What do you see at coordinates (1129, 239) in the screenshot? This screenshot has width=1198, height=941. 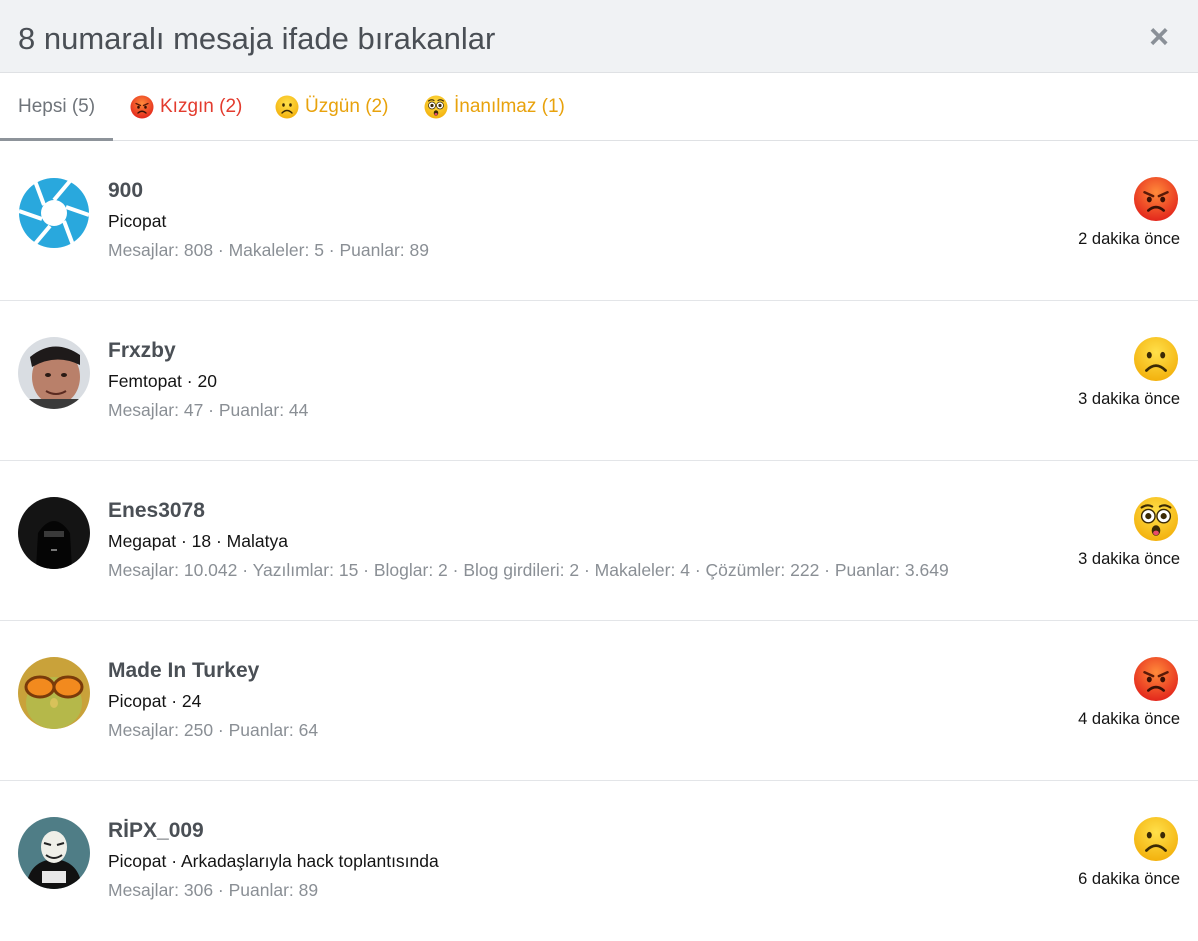 I see `reaction-time: 2 dakika önce` at bounding box center [1129, 239].